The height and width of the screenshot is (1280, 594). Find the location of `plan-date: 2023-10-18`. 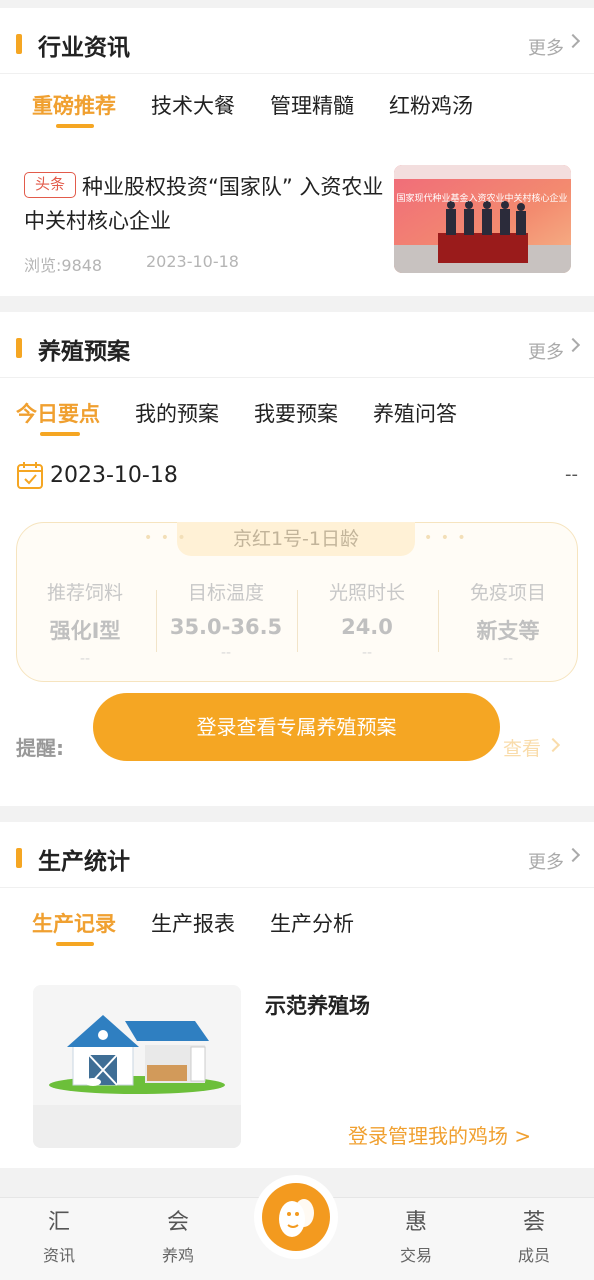

plan-date: 2023-10-18 is located at coordinates (114, 475).